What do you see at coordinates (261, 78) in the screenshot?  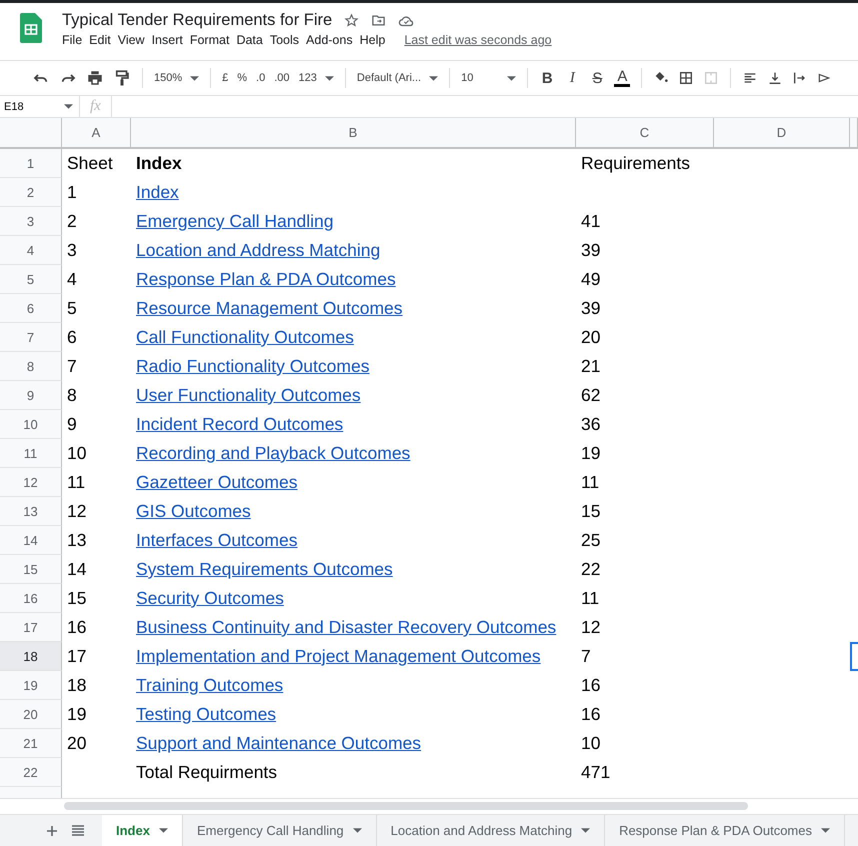 I see `decrease-decimals-button: .0` at bounding box center [261, 78].